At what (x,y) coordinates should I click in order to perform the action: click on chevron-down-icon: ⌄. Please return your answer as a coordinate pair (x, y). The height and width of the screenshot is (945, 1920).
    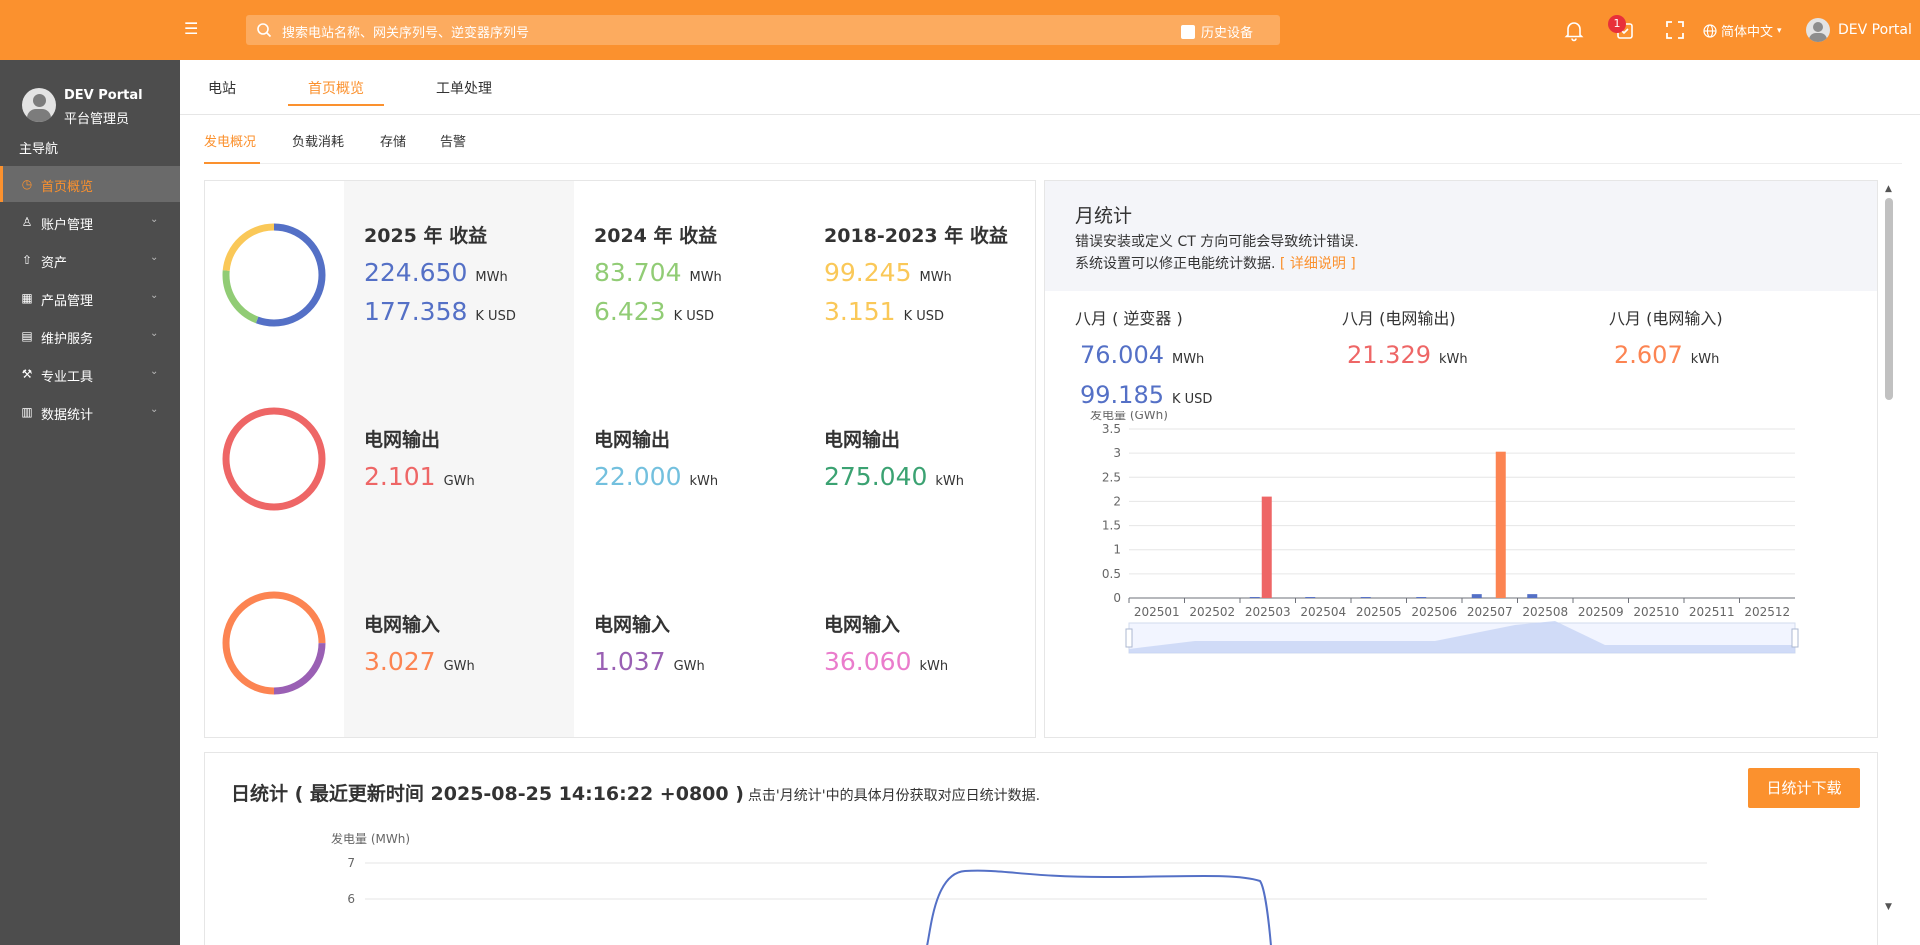
    Looking at the image, I should click on (154, 409).